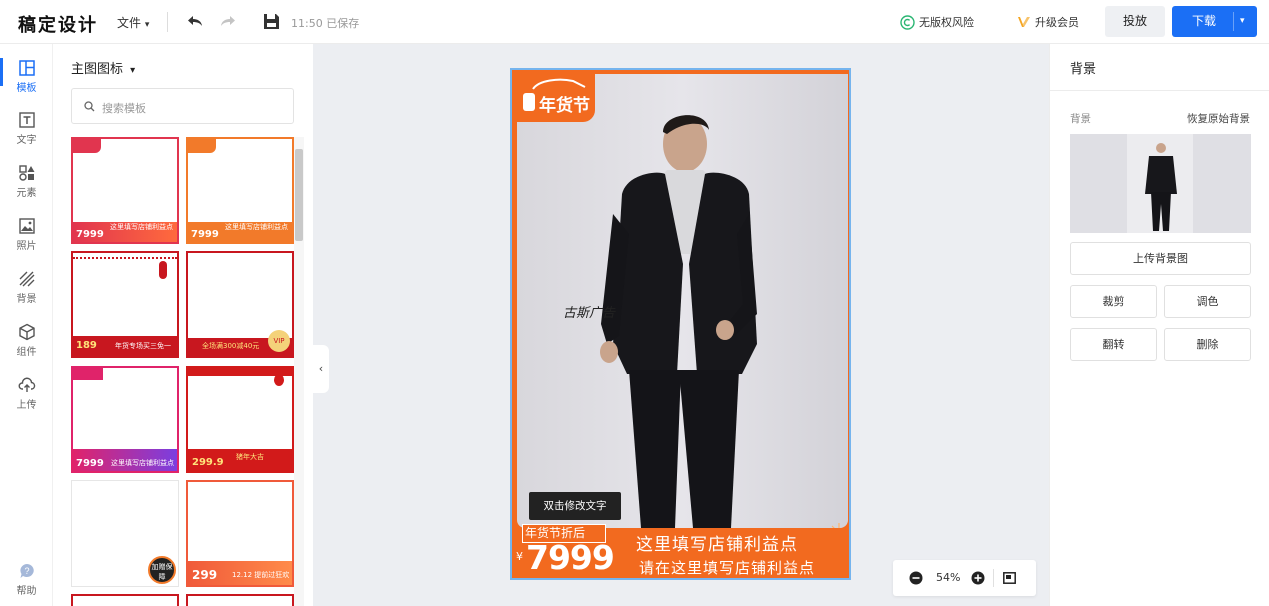 The image size is (1269, 606). Describe the element at coordinates (182, 106) in the screenshot. I see `search-input: 搜索模板` at that location.